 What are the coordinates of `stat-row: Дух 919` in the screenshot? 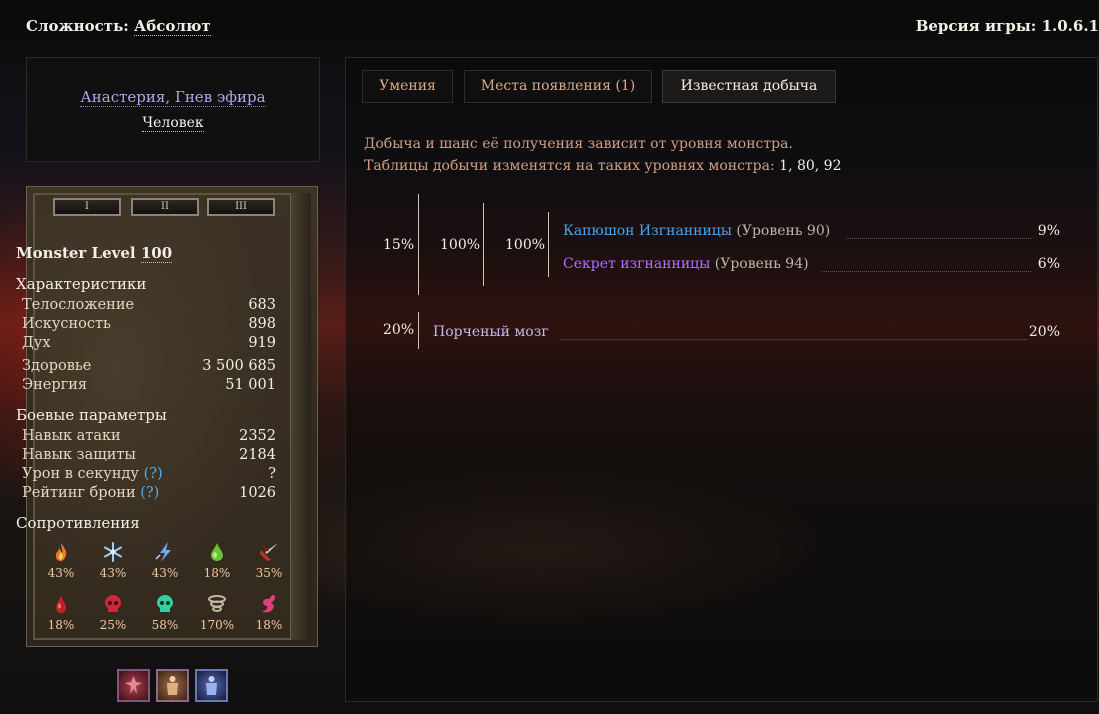 It's located at (153, 344).